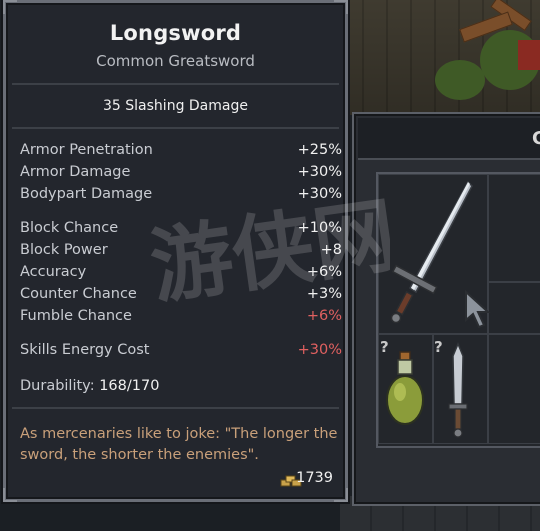 The height and width of the screenshot is (531, 540). I want to click on dagger-icon, so click(458, 391).